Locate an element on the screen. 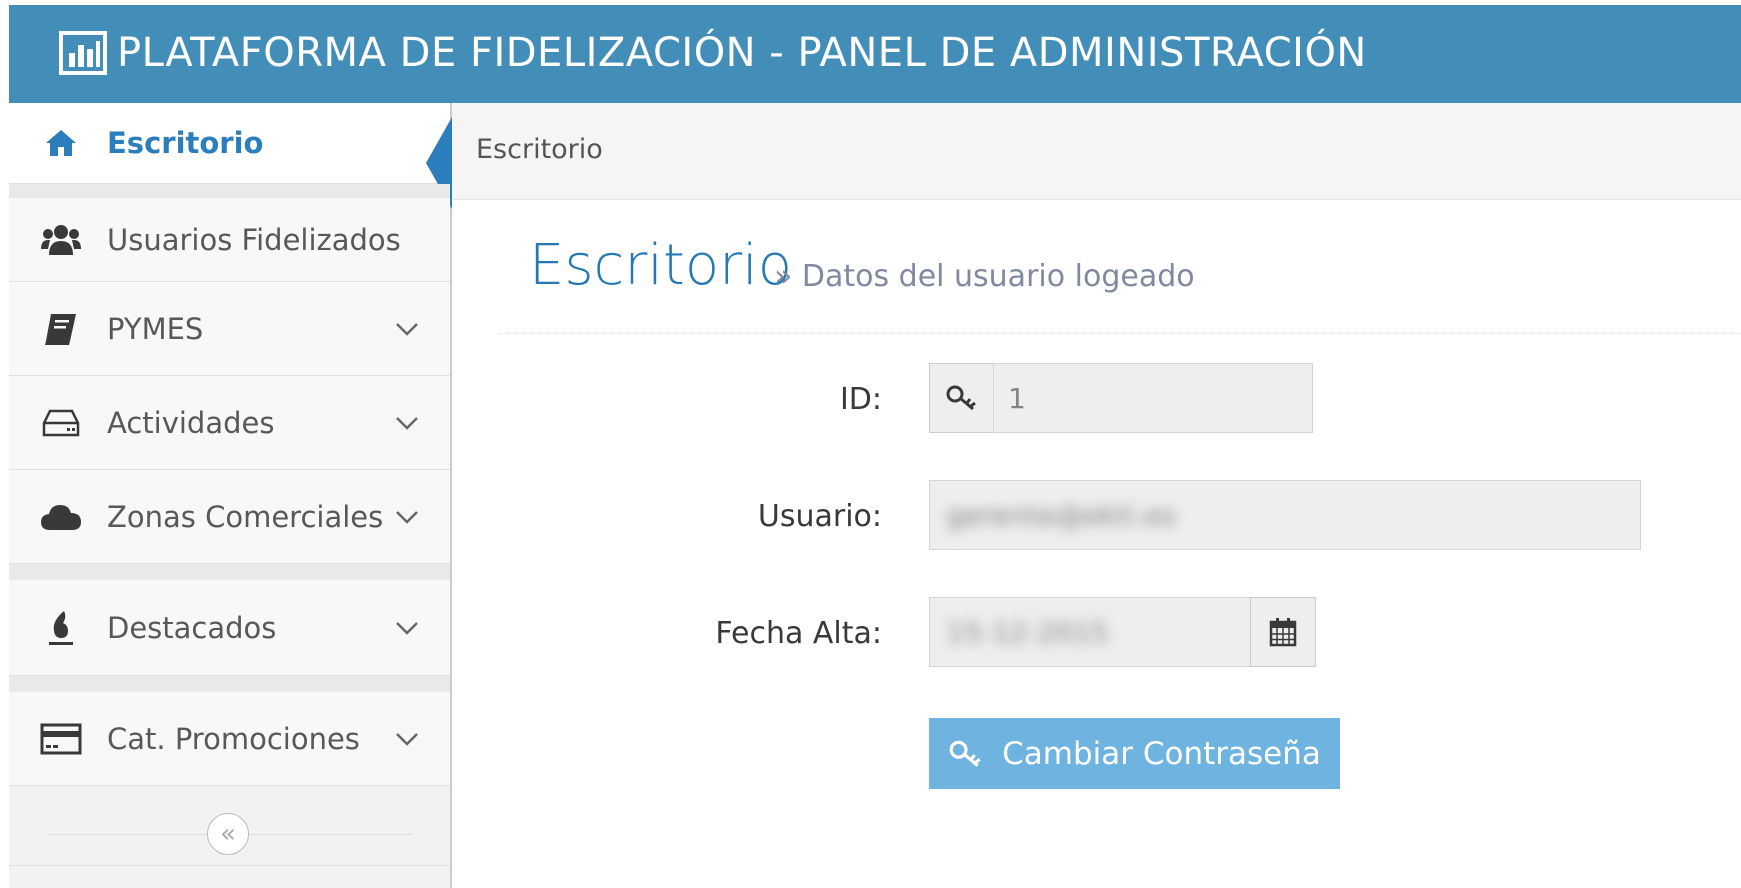  sidebar-item-actividades: Actividades is located at coordinates (229, 423).